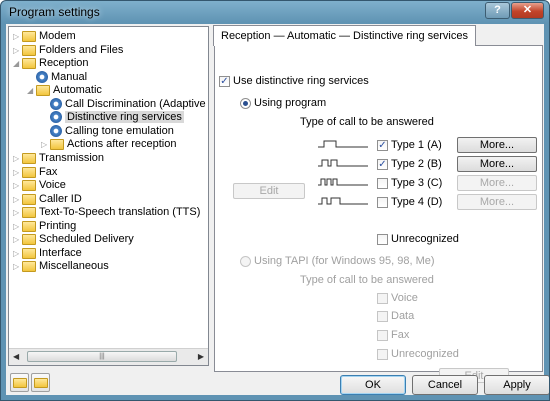 The image size is (550, 401). What do you see at coordinates (102, 356) in the screenshot?
I see `scrollbar-thumb: |||` at bounding box center [102, 356].